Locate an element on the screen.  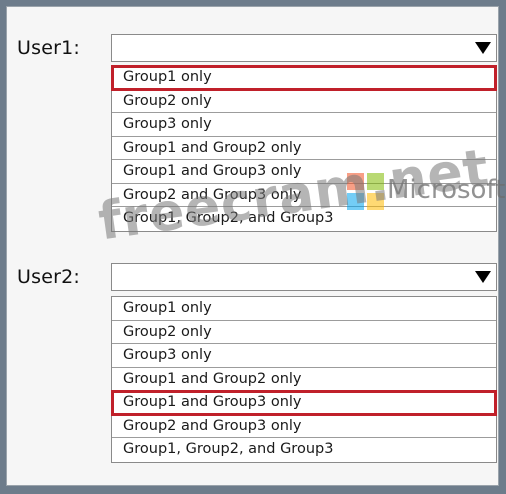
user1-option: Group2 only is located at coordinates (304, 101).